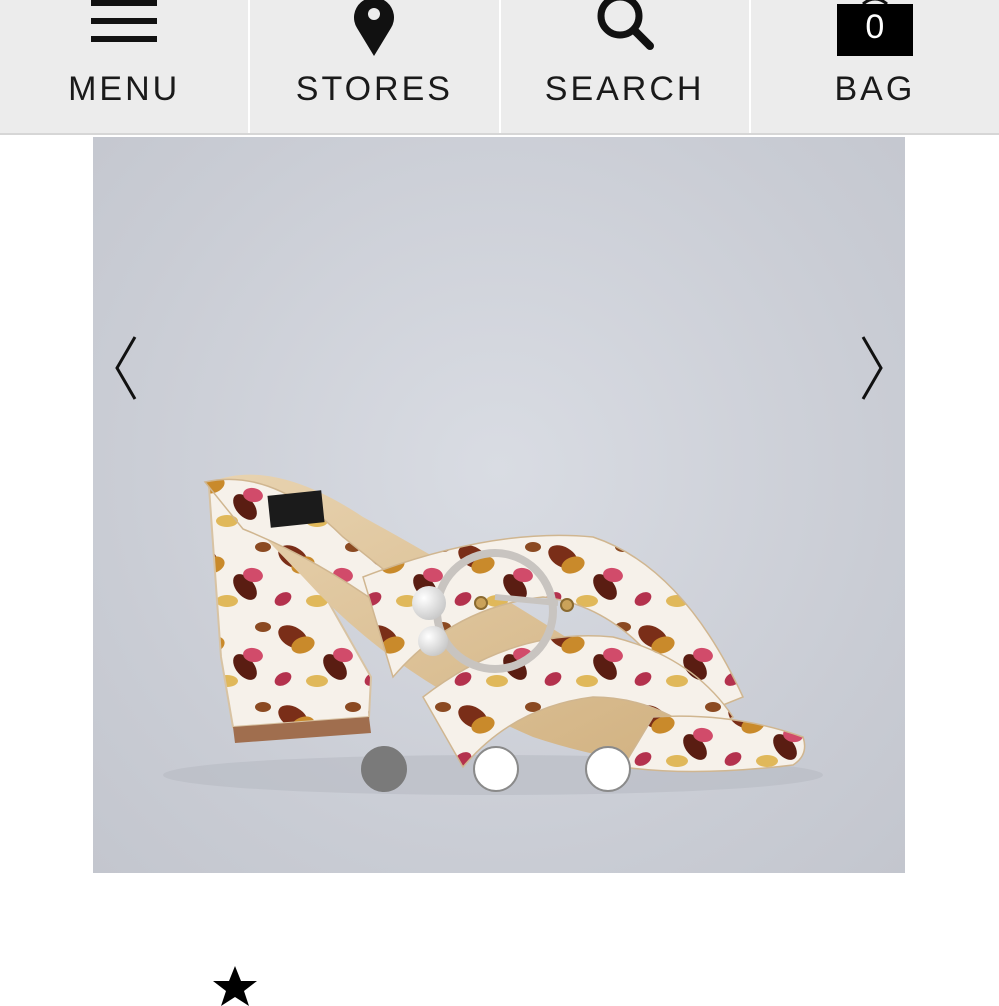  I want to click on nav-bag-button: 0 BAG, so click(875, 66).